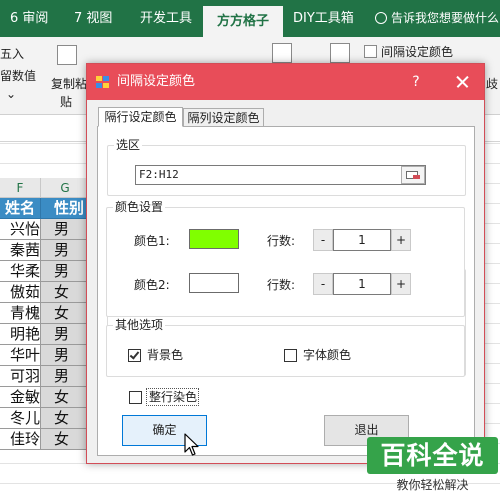 This screenshot has height=500, width=500. Describe the element at coordinates (29, 18) in the screenshot. I see `tab-review: 6 审阅` at that location.